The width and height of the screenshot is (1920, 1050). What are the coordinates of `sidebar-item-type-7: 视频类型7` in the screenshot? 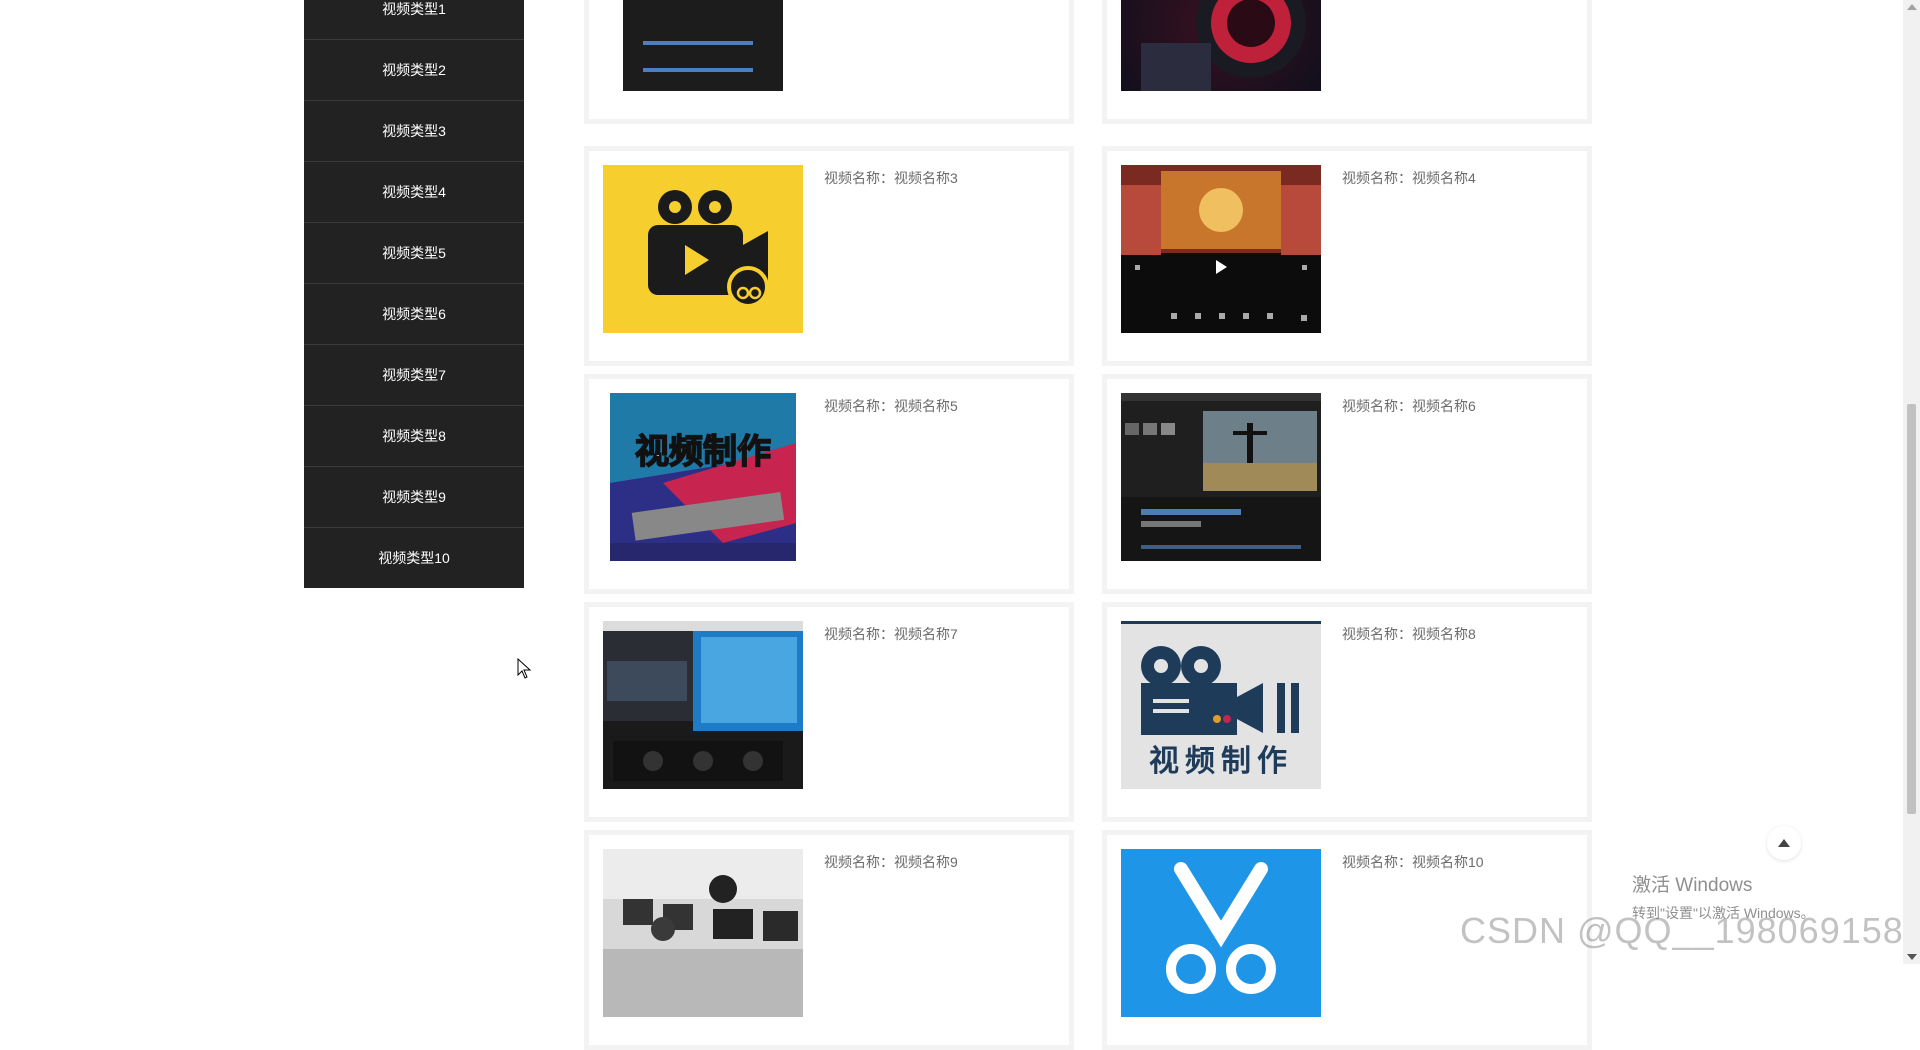 It's located at (414, 374).